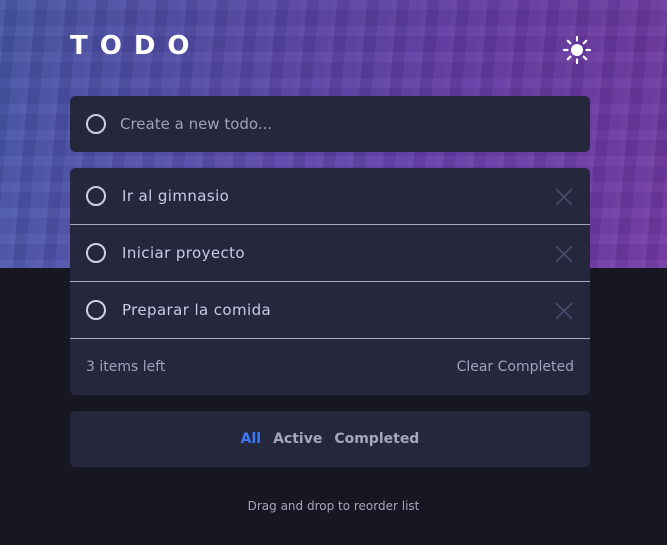  Describe the element at coordinates (96, 124) in the screenshot. I see `new-todo-checkbox` at that location.